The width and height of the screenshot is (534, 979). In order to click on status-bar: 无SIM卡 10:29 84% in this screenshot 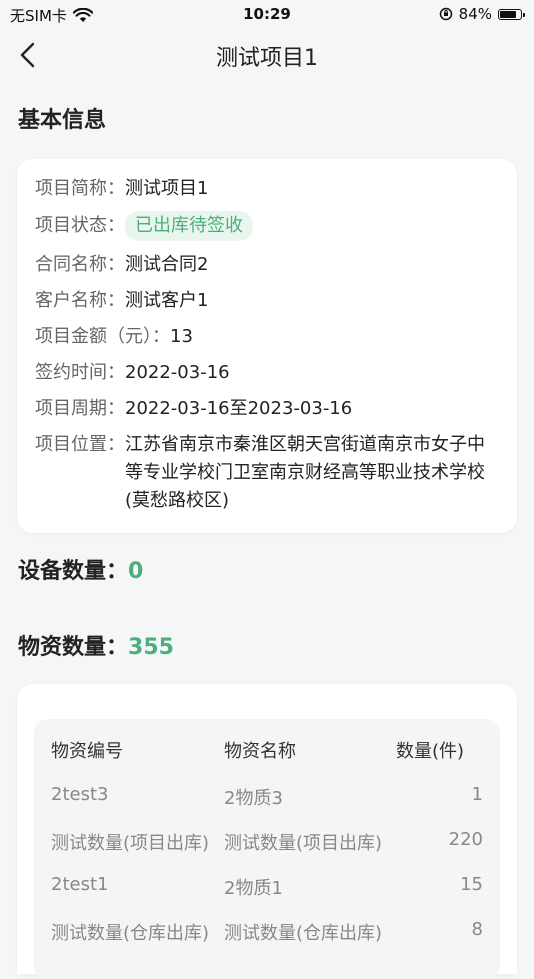, I will do `click(267, 15)`.